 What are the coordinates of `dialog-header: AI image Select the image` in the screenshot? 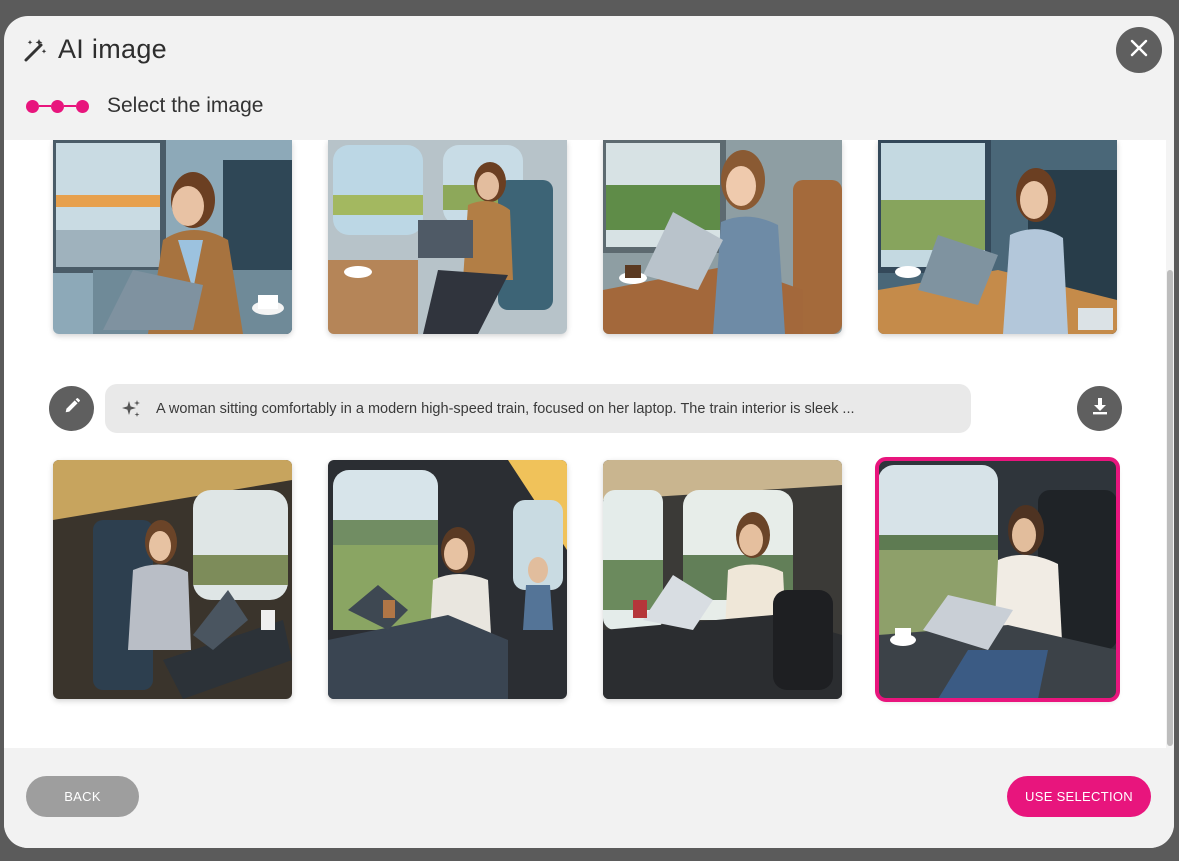 It's located at (589, 78).